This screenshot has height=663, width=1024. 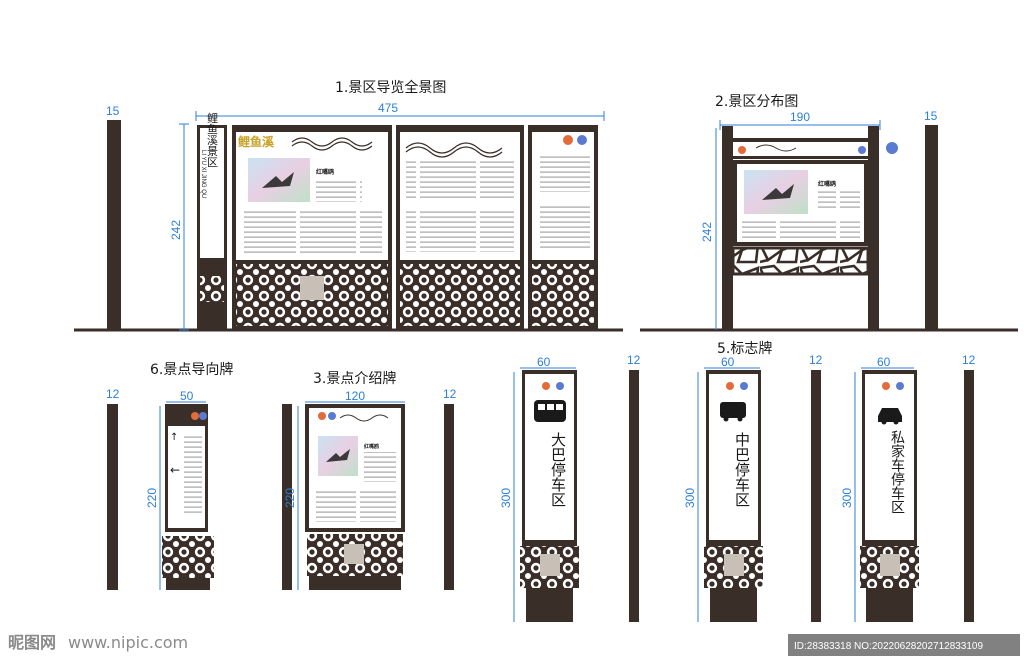 What do you see at coordinates (369, 488) in the screenshot?
I see `intro-sign: 12 120 220 红嘴鸥` at bounding box center [369, 488].